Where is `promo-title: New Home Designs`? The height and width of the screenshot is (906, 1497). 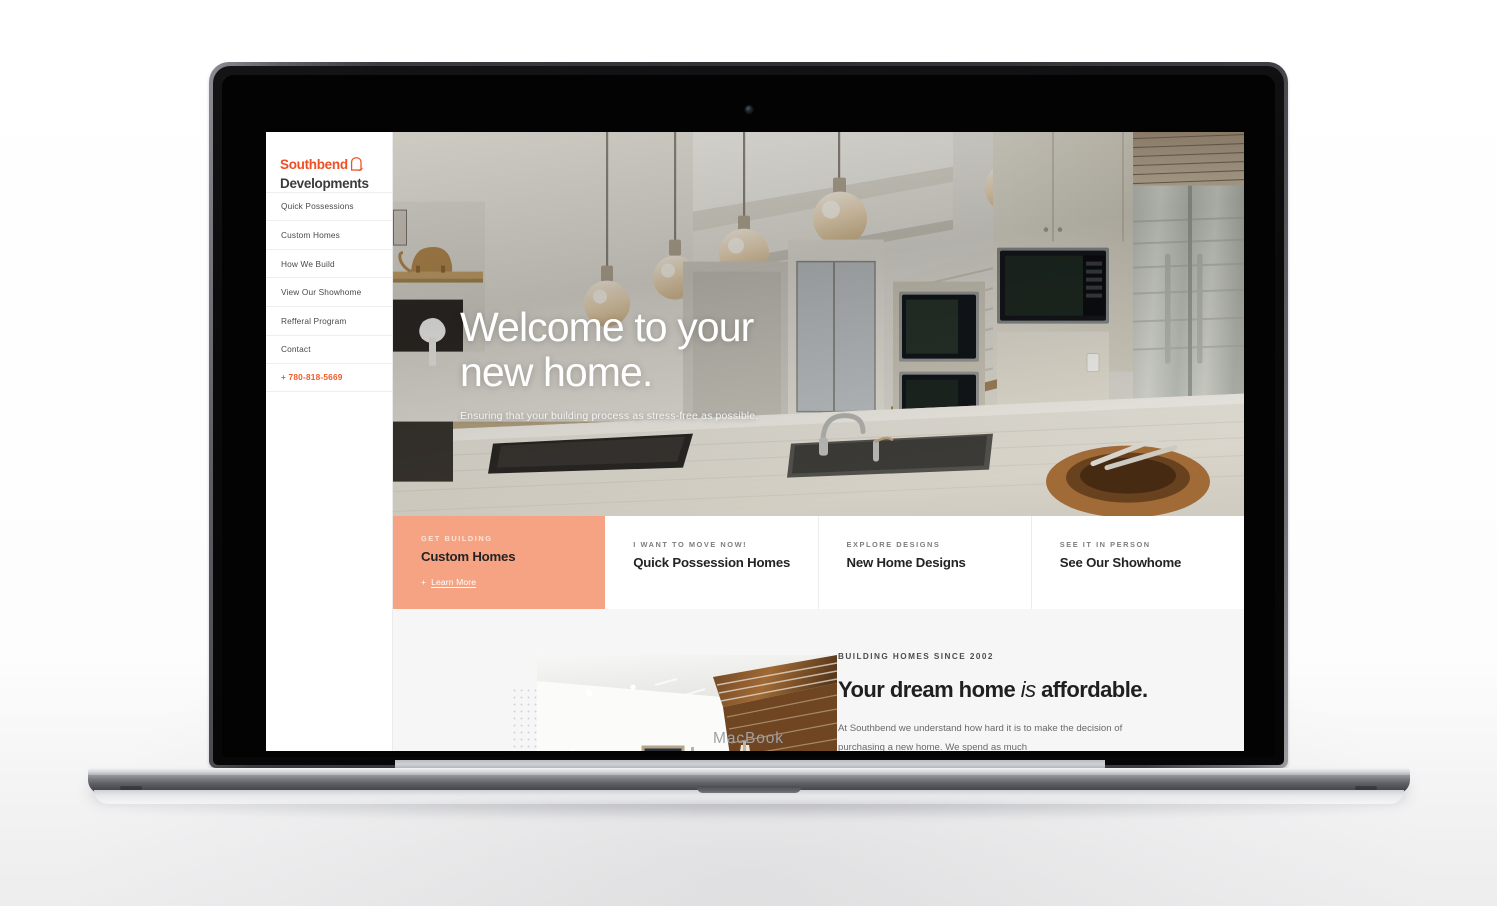 promo-title: New Home Designs is located at coordinates (906, 563).